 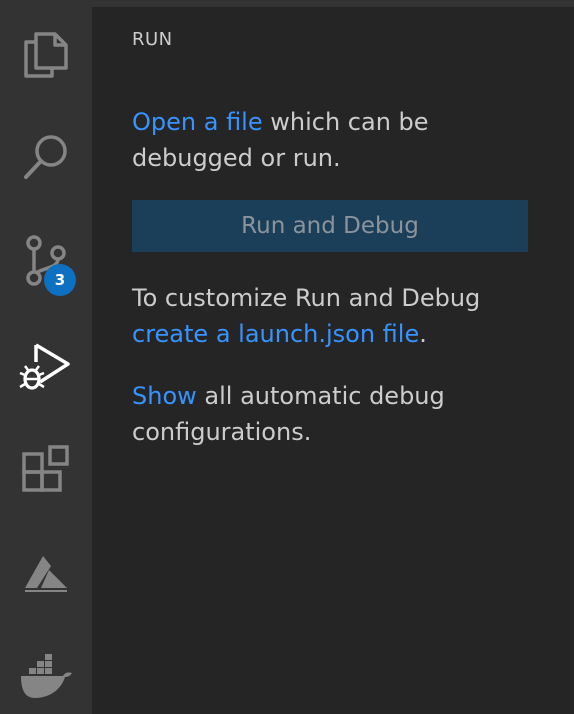 I want to click on create-launch-json-link: create a launch.json file, so click(x=275, y=334).